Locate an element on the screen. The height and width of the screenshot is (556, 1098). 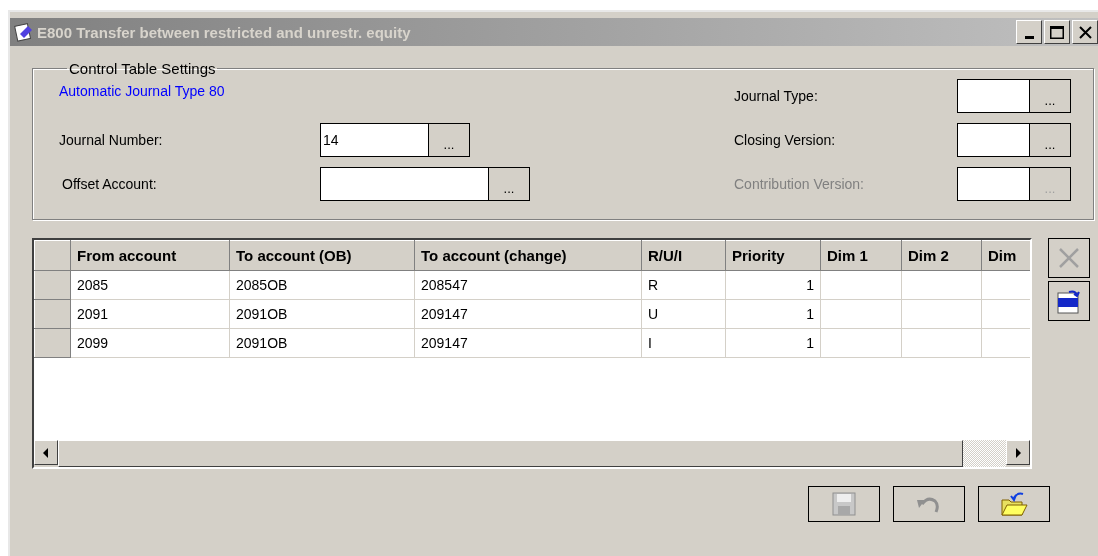
maximize-button is located at coordinates (1057, 32).